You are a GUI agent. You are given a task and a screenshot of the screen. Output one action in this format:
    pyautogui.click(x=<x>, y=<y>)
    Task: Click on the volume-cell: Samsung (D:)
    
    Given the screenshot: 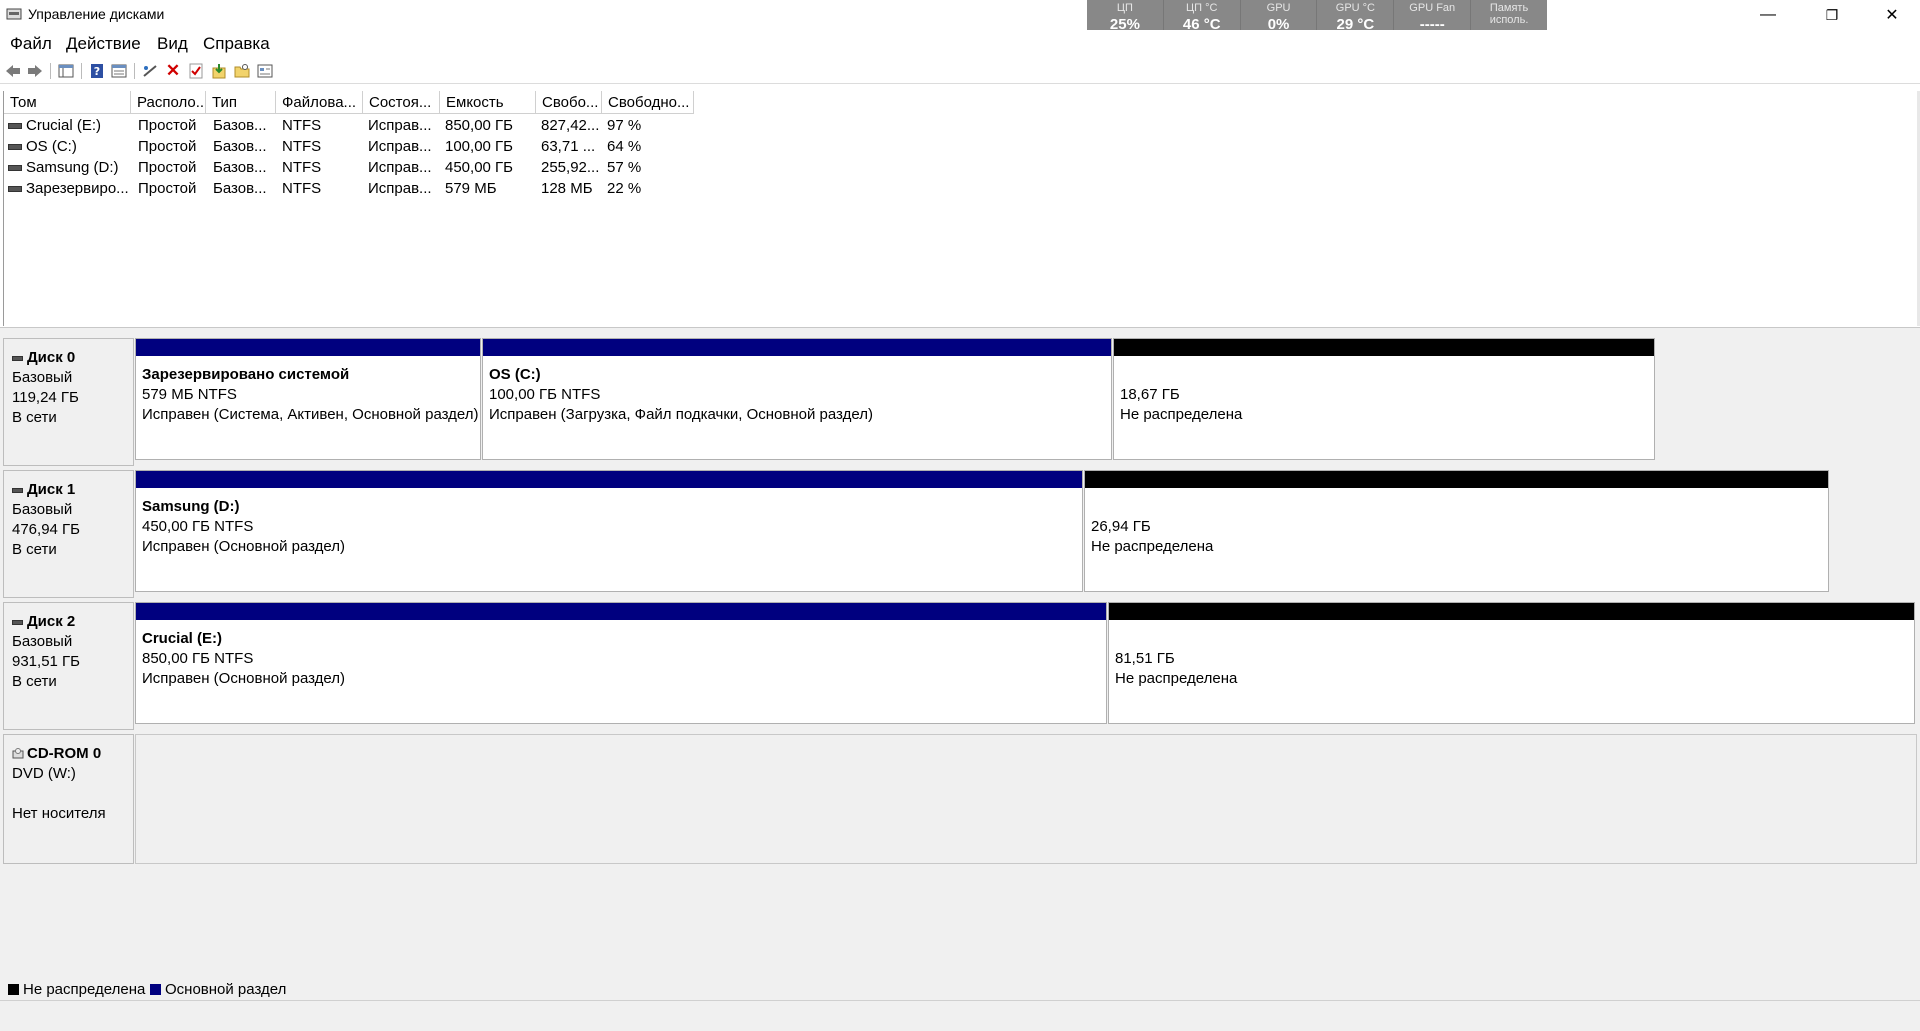 What is the action you would take?
    pyautogui.click(x=69, y=167)
    